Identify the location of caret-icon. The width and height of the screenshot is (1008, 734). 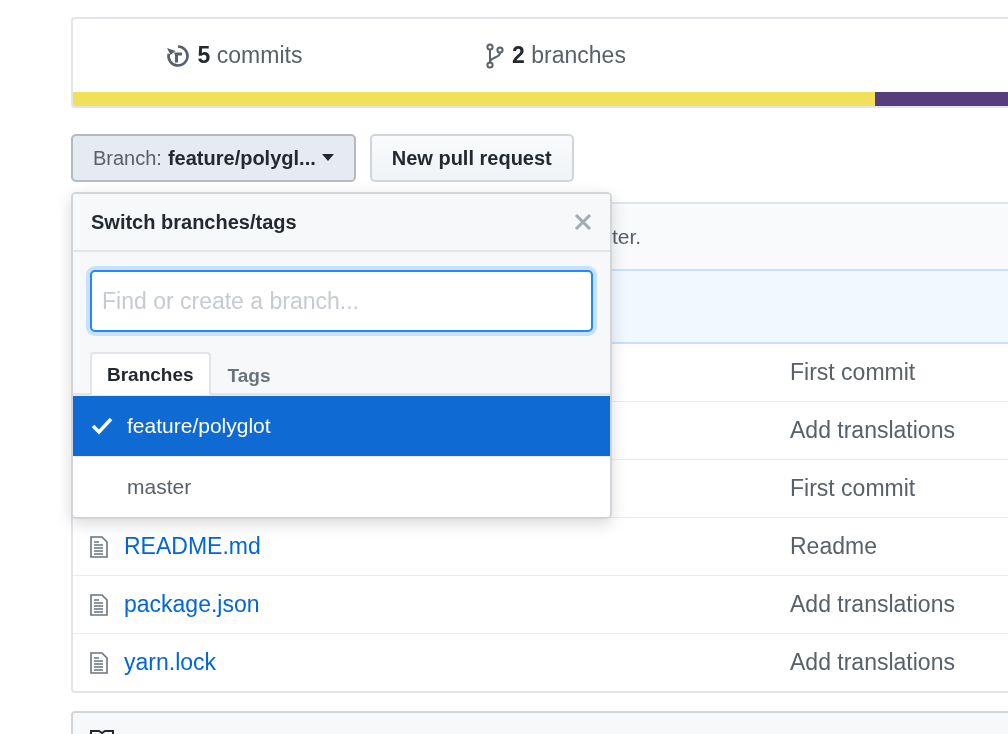
(327, 158).